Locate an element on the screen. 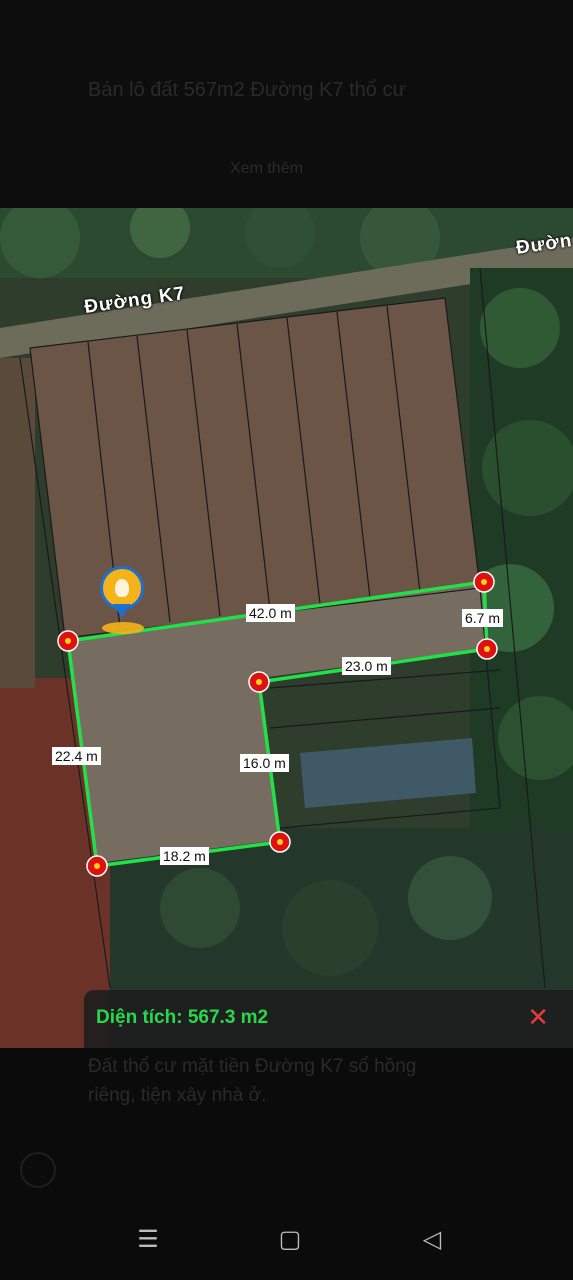  system-nav-bar: ☰ ▢ ◁ is located at coordinates (286, 1240).